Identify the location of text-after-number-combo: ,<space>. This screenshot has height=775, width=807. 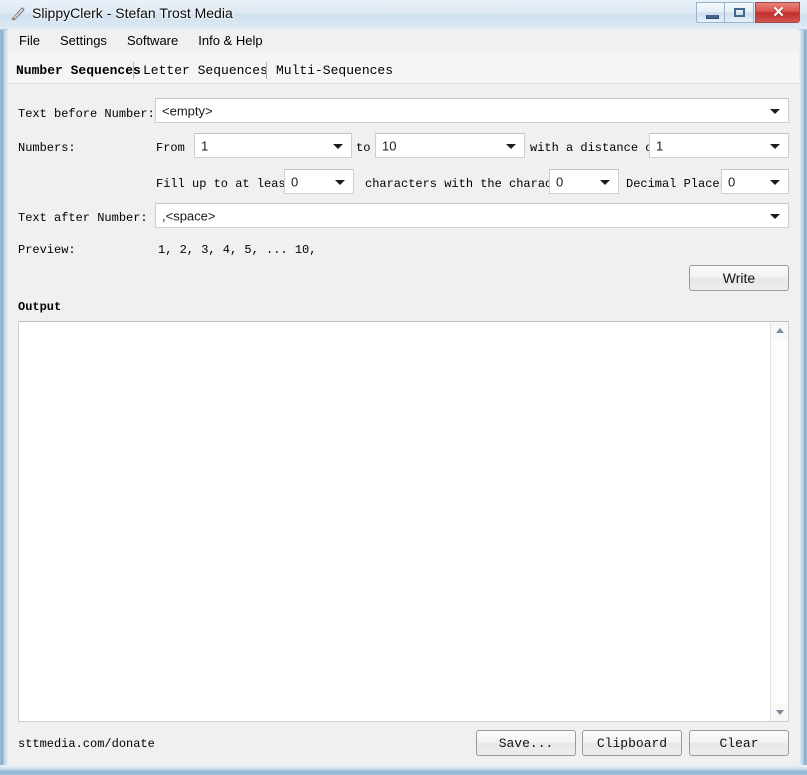
(472, 215).